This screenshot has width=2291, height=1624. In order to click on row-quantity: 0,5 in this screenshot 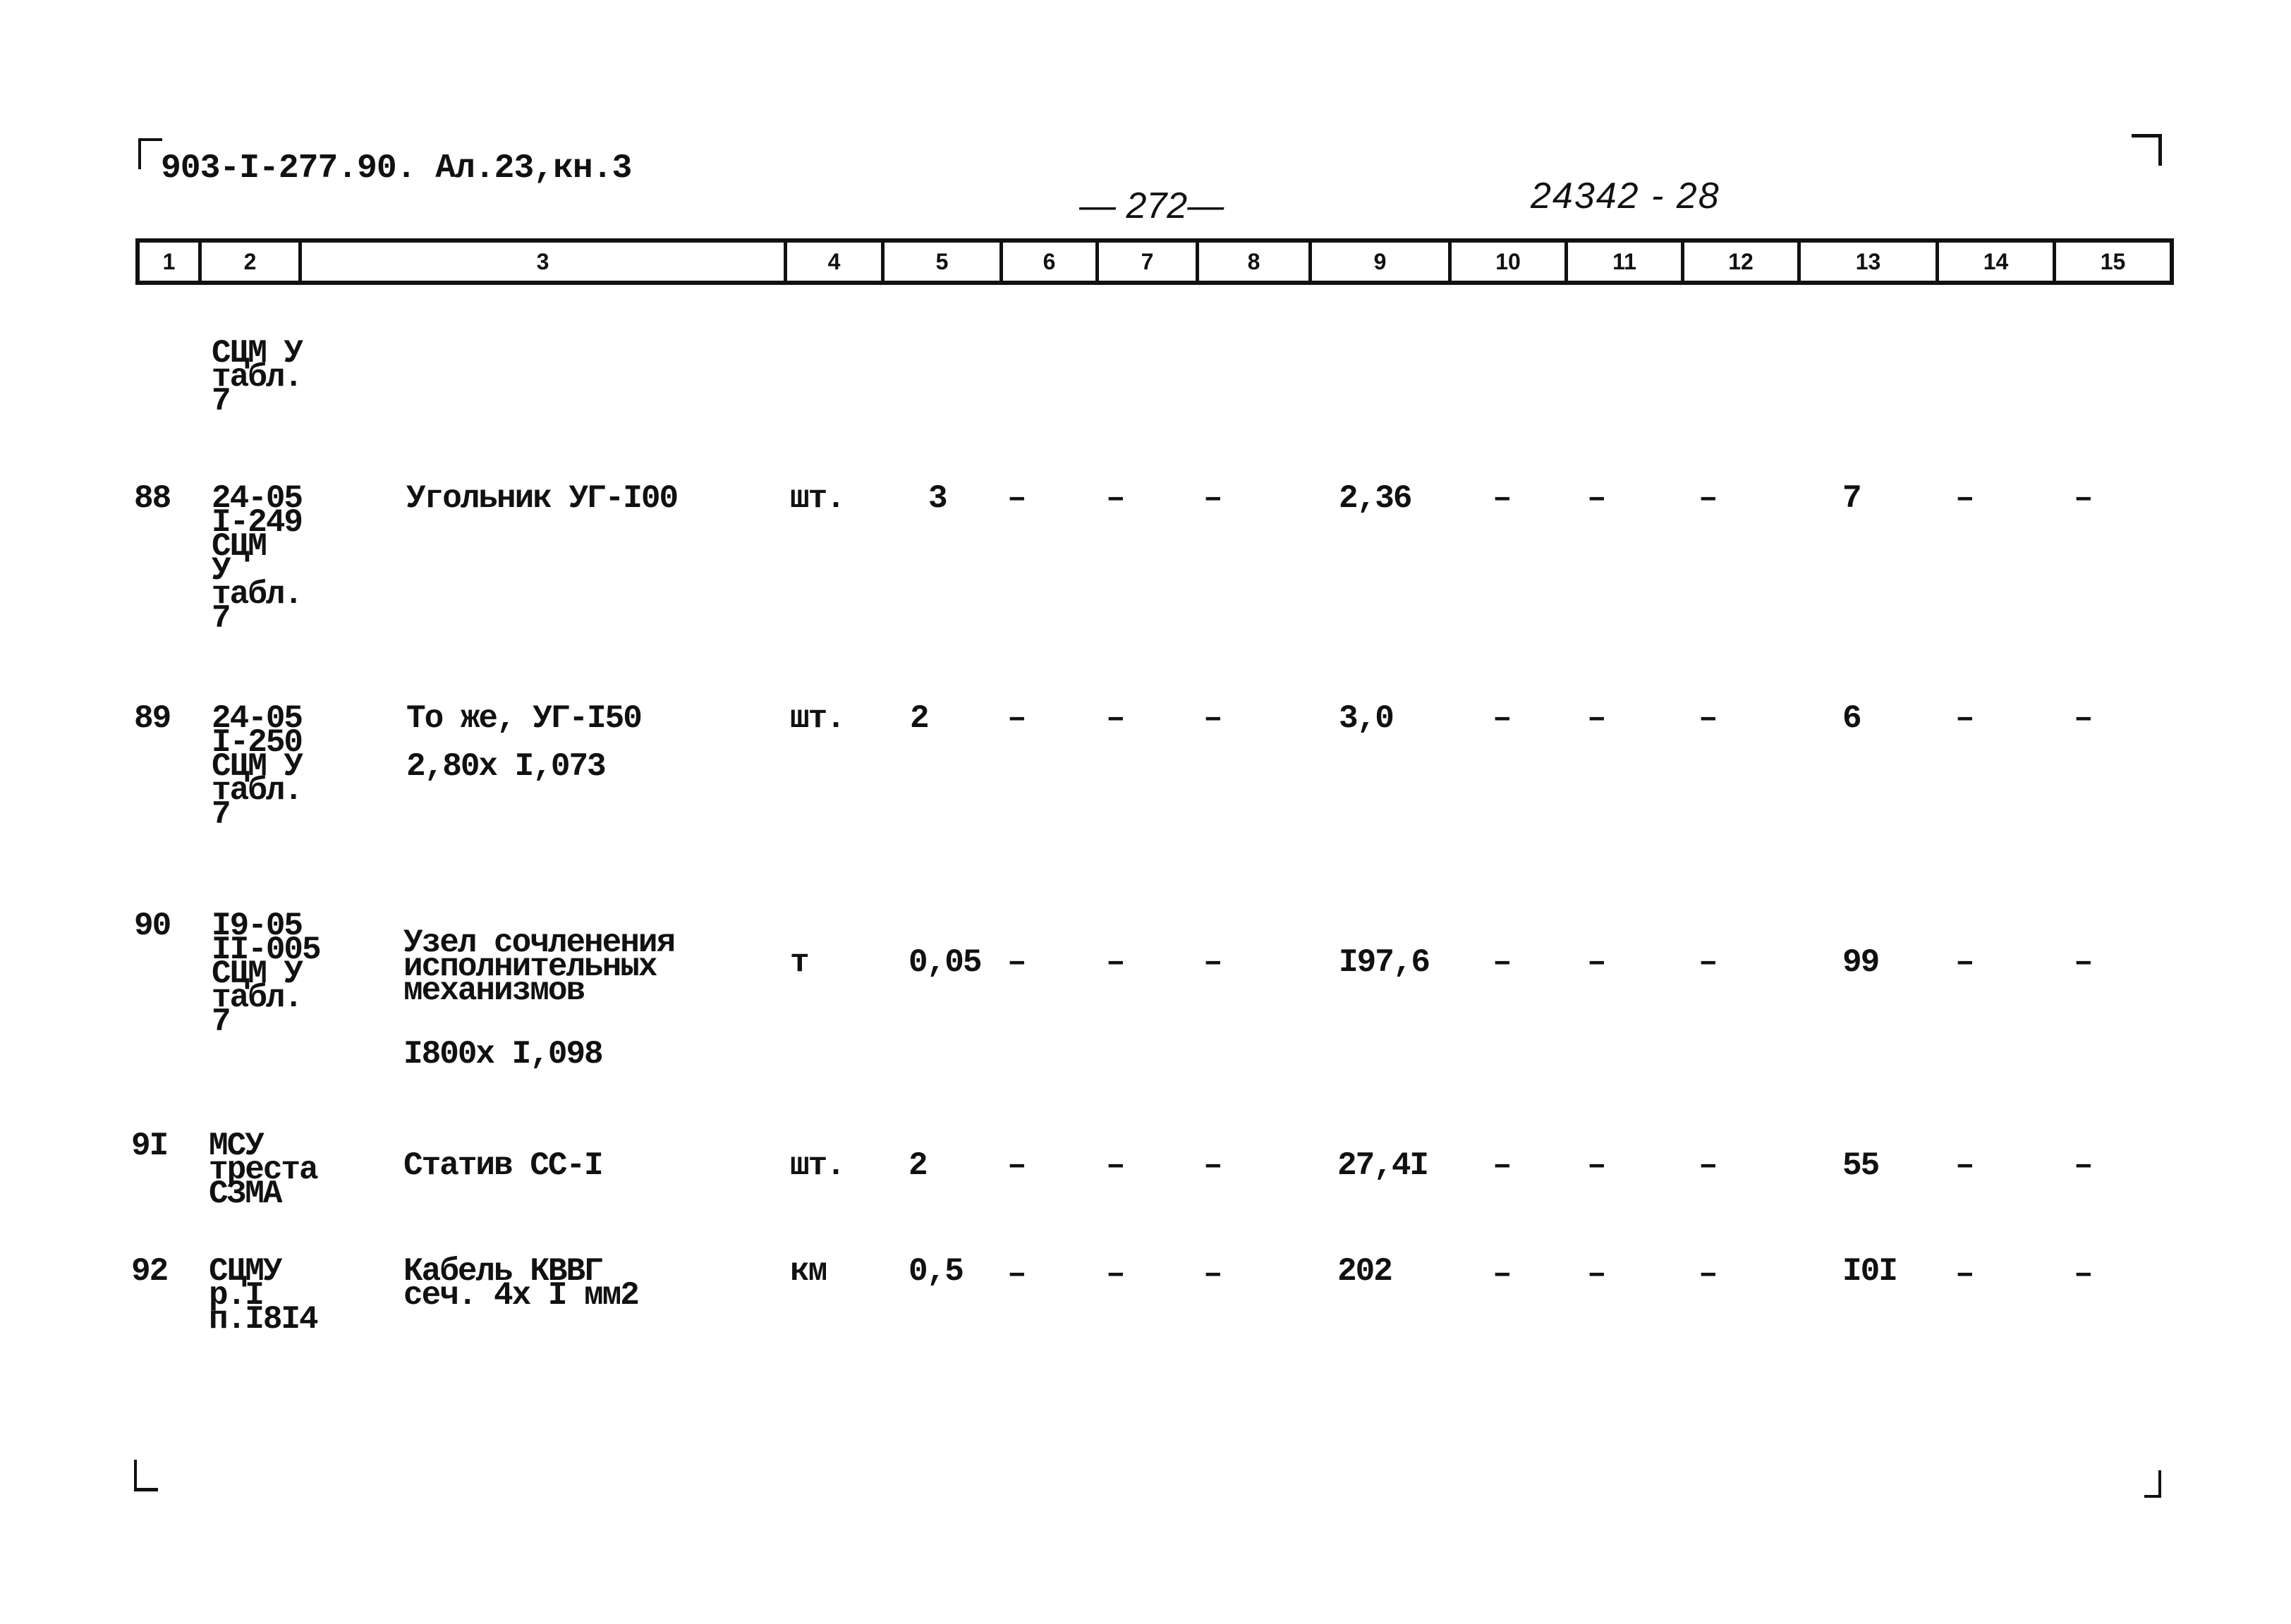, I will do `click(937, 1271)`.